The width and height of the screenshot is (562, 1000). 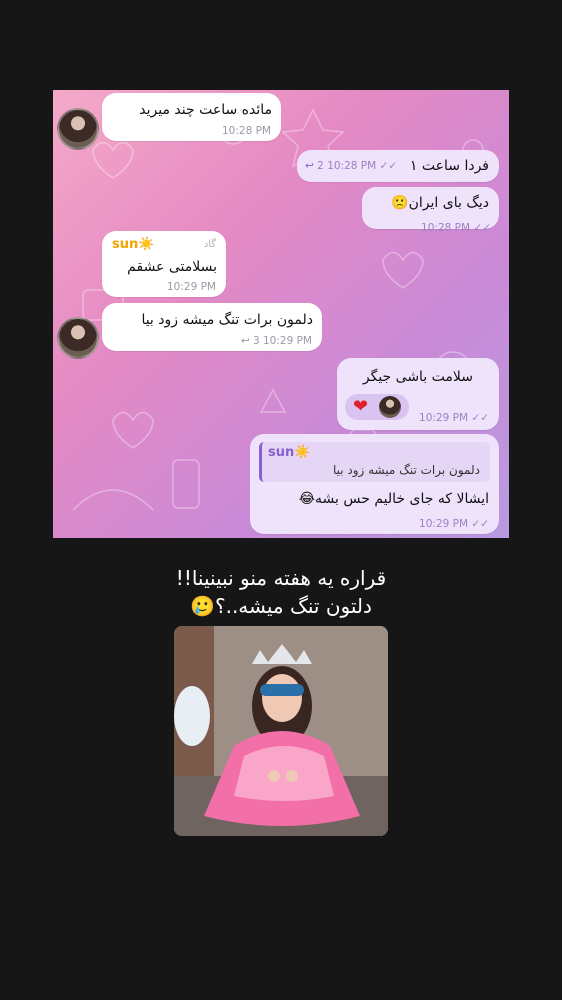 I want to click on message-bubble: دیگ بای ایران🙁 10:28 PM ✓✓, so click(x=430, y=210).